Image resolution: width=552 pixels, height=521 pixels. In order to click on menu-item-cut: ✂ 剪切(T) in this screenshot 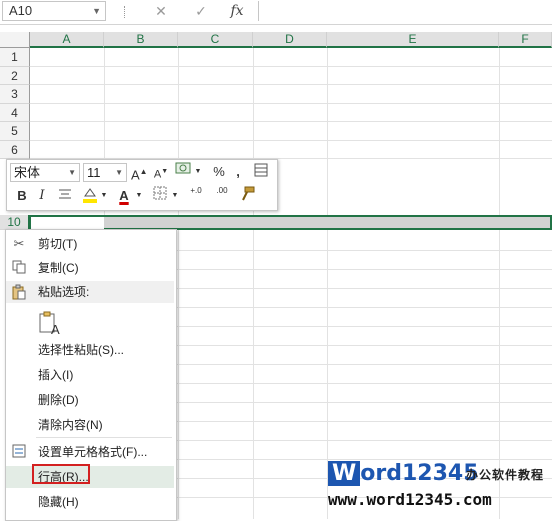, I will do `click(90, 244)`.